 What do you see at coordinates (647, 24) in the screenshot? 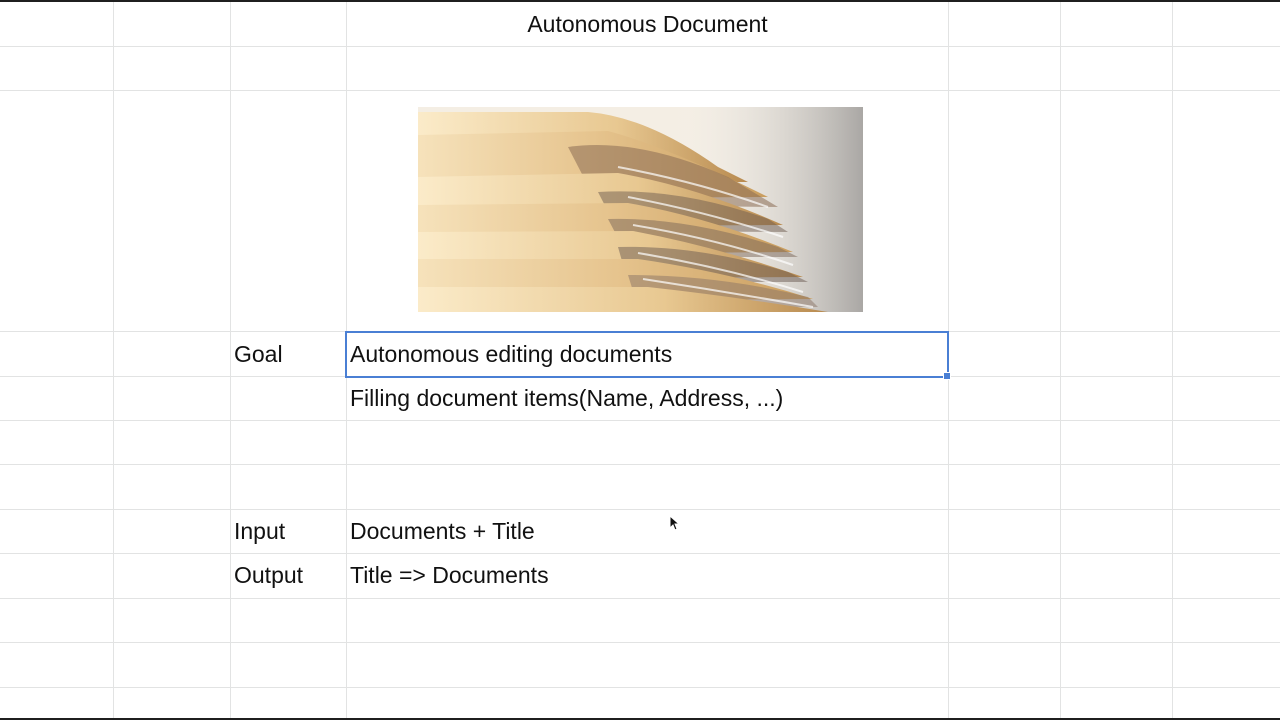
I see `sheet-title-cell: Autonomous Document` at bounding box center [647, 24].